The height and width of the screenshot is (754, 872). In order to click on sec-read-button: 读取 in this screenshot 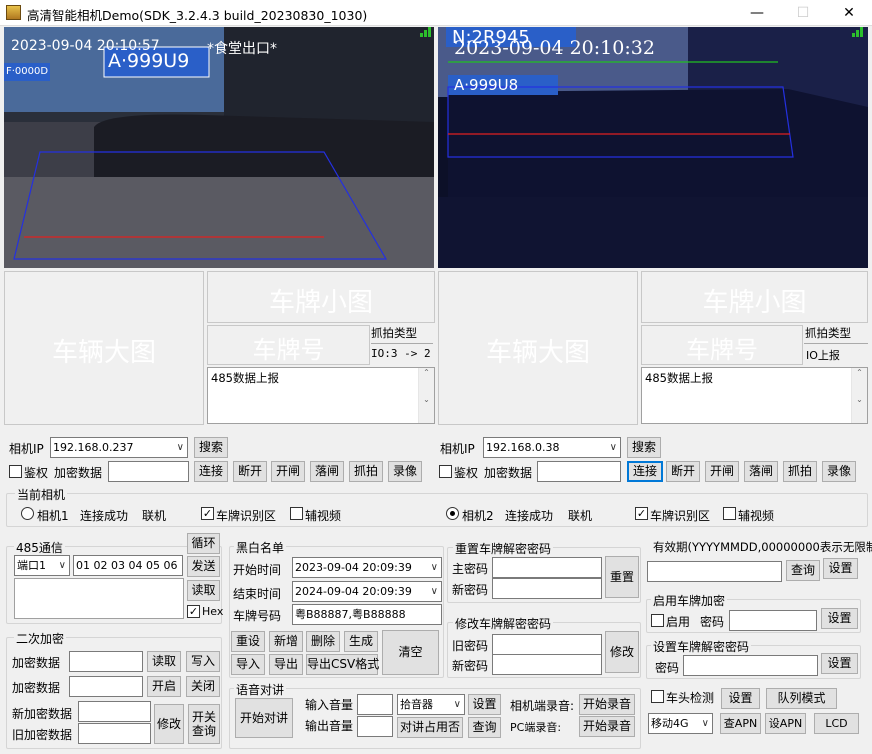, I will do `click(164, 661)`.